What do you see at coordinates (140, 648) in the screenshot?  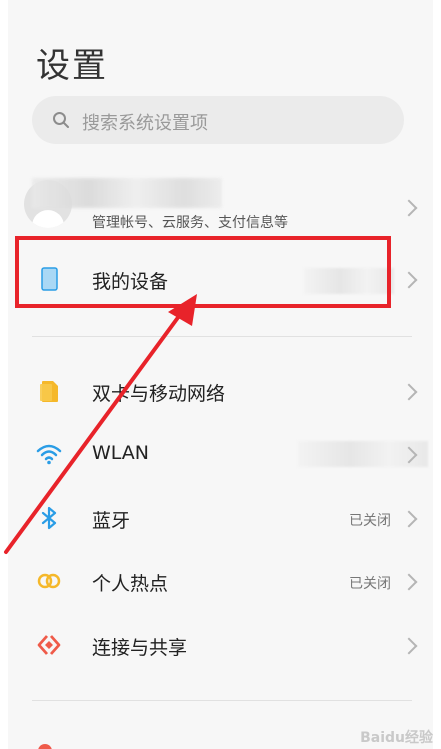 I see `row-label: 连接与共享` at bounding box center [140, 648].